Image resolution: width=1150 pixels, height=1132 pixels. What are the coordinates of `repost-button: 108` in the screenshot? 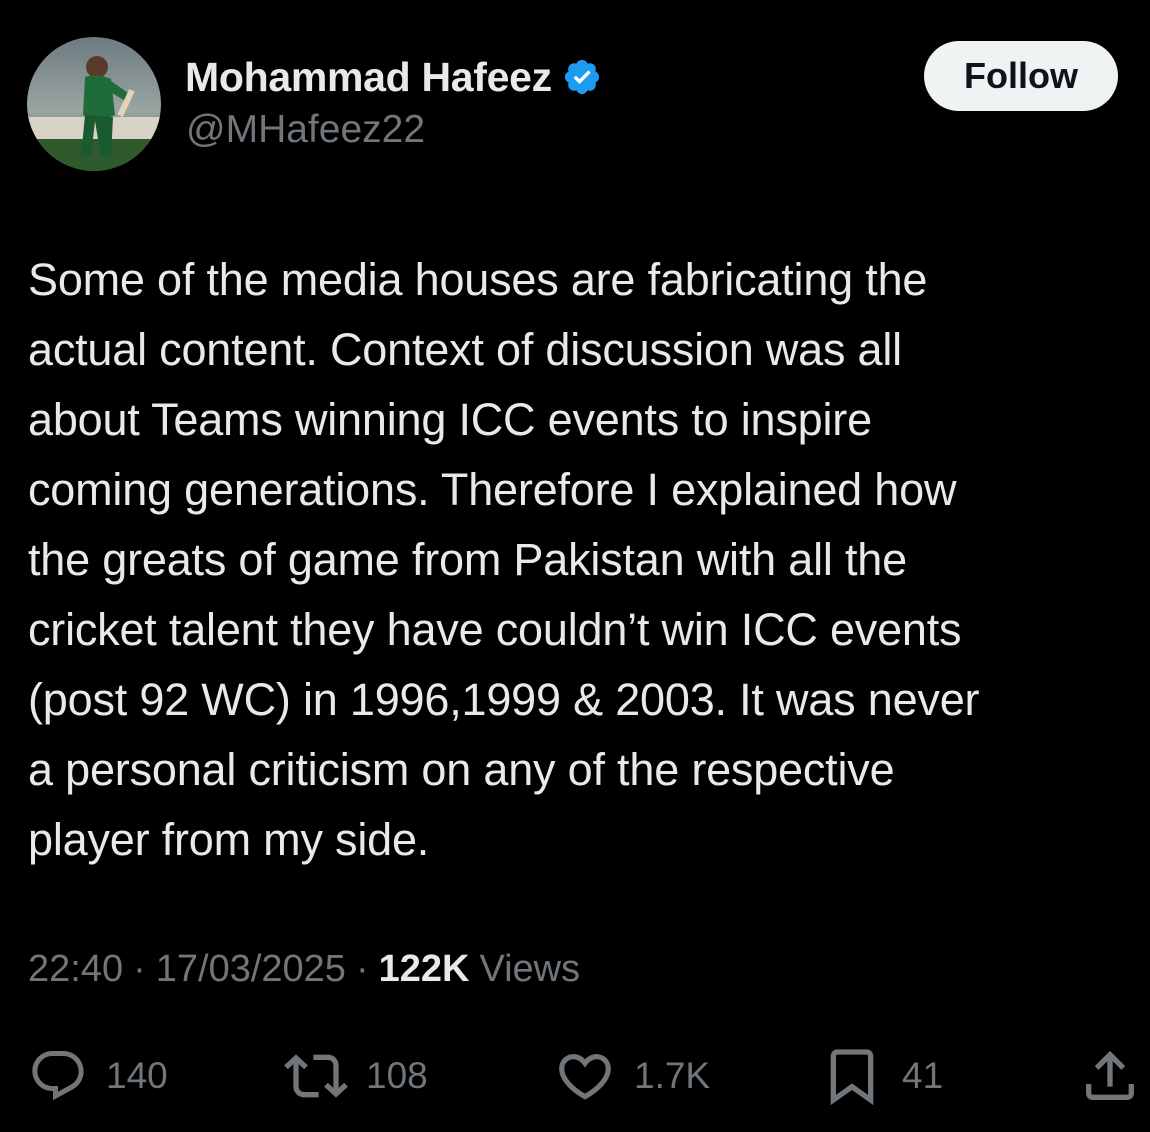 It's located at (356, 1076).